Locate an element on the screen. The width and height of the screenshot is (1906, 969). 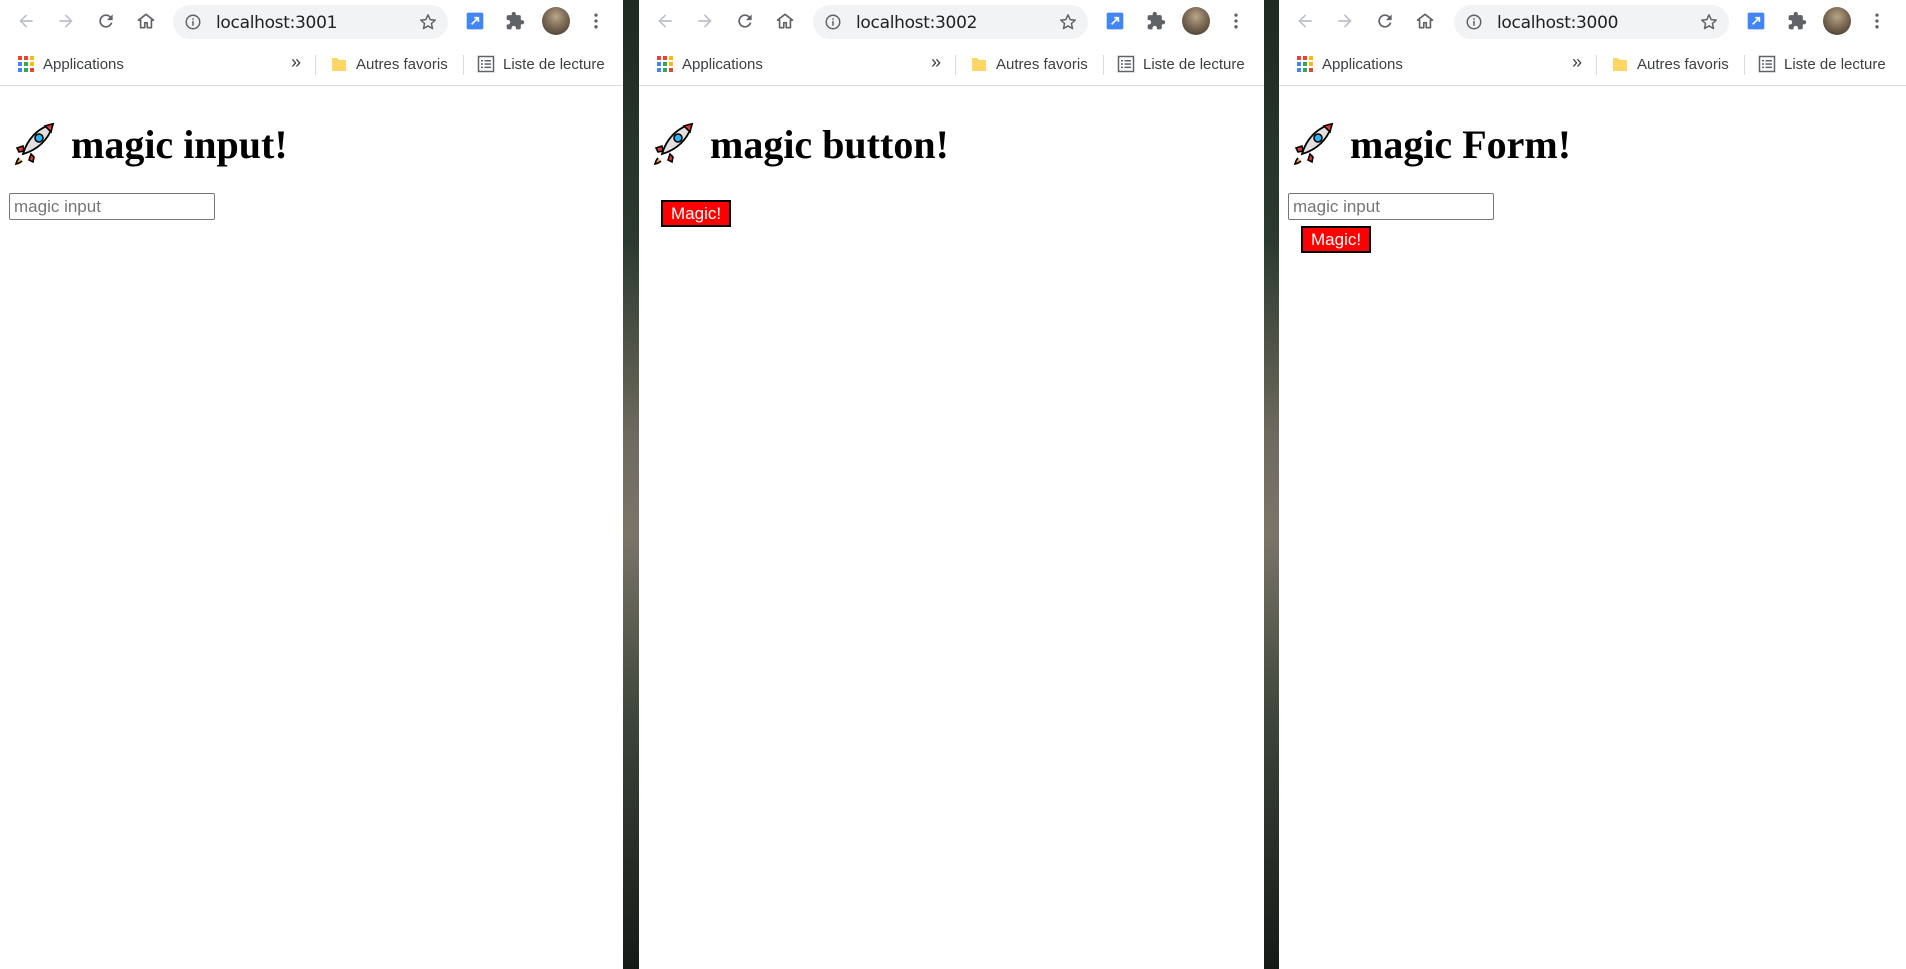
address-bar: localhost:3002 is located at coordinates (950, 22).